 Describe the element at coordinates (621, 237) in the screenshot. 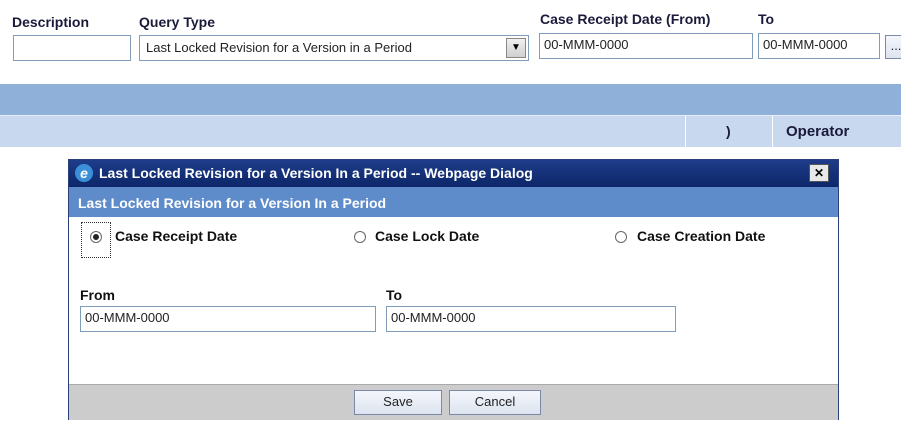

I see `radio-case-creation-date` at that location.